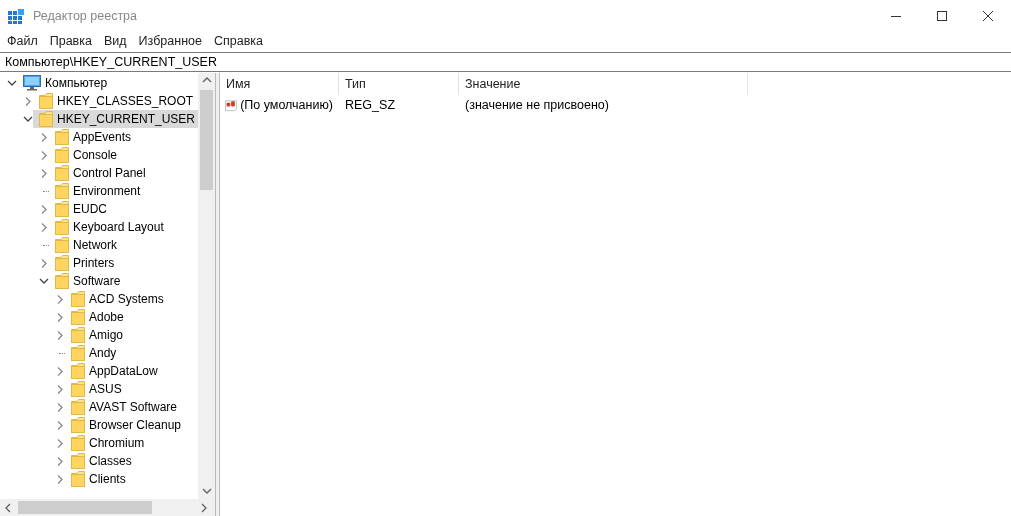 The height and width of the screenshot is (516, 1011). Describe the element at coordinates (108, 227) in the screenshot. I see `tree-item: Keyboard Layout` at that location.